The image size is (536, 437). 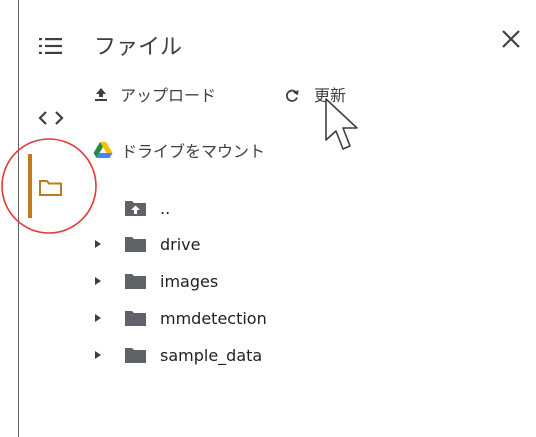 I want to click on tree-item-drive: drive, so click(x=147, y=244).